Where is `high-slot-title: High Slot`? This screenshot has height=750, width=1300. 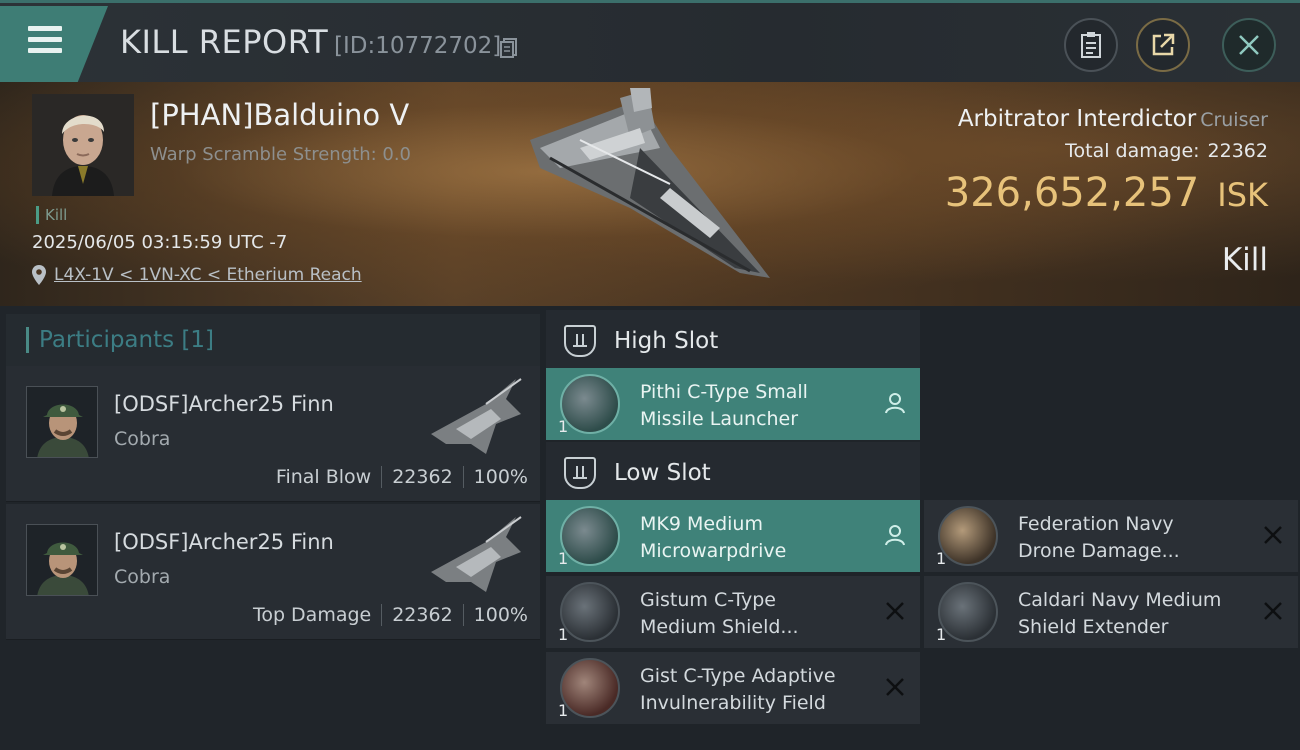 high-slot-title: High Slot is located at coordinates (666, 341).